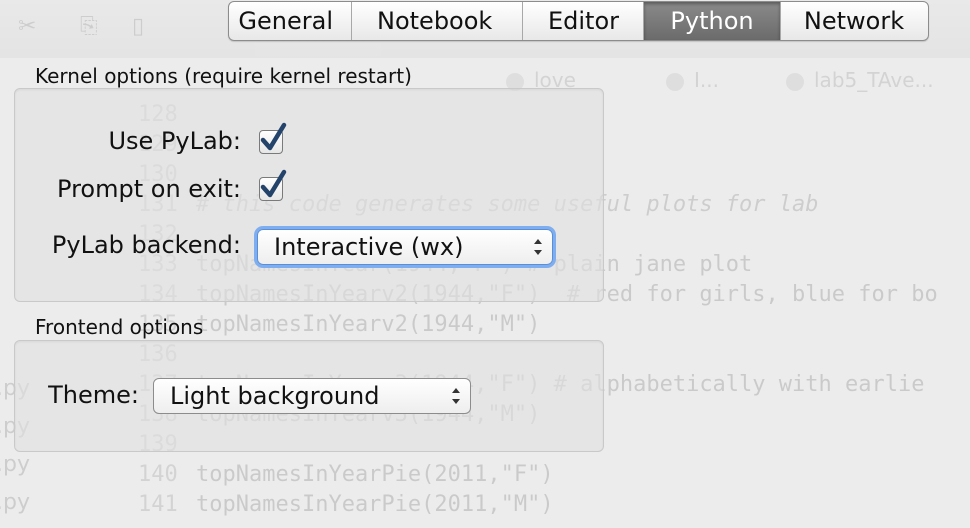  I want to click on pylab-backend-value: Interactive (wx), so click(369, 247).